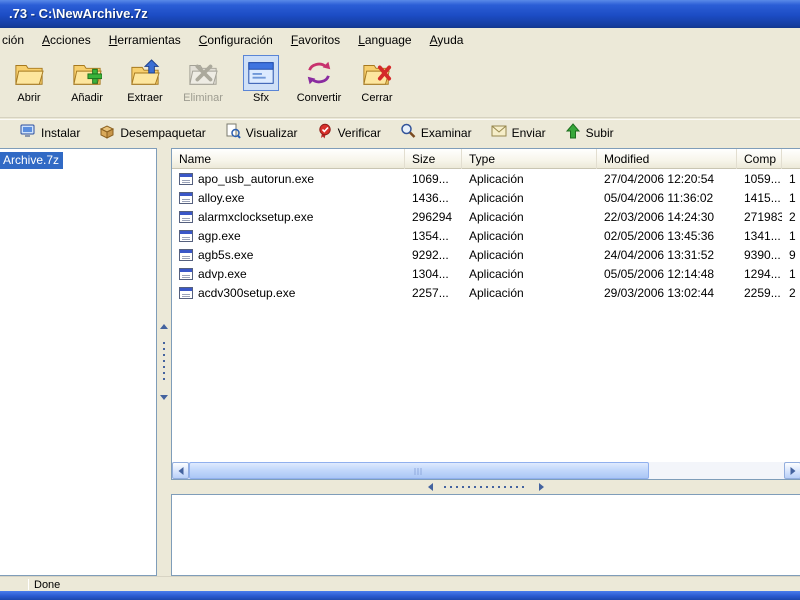 The height and width of the screenshot is (600, 800). I want to click on examine-button: Examinar, so click(436, 132).